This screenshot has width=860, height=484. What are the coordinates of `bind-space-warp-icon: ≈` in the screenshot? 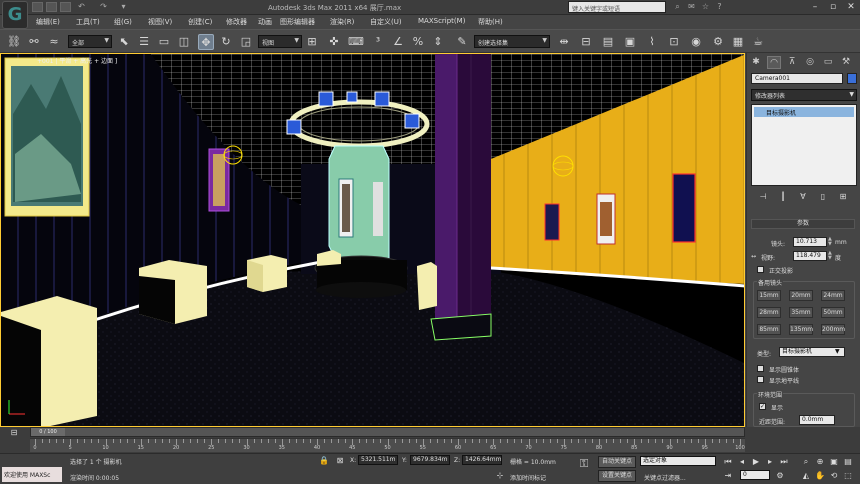 It's located at (54, 42).